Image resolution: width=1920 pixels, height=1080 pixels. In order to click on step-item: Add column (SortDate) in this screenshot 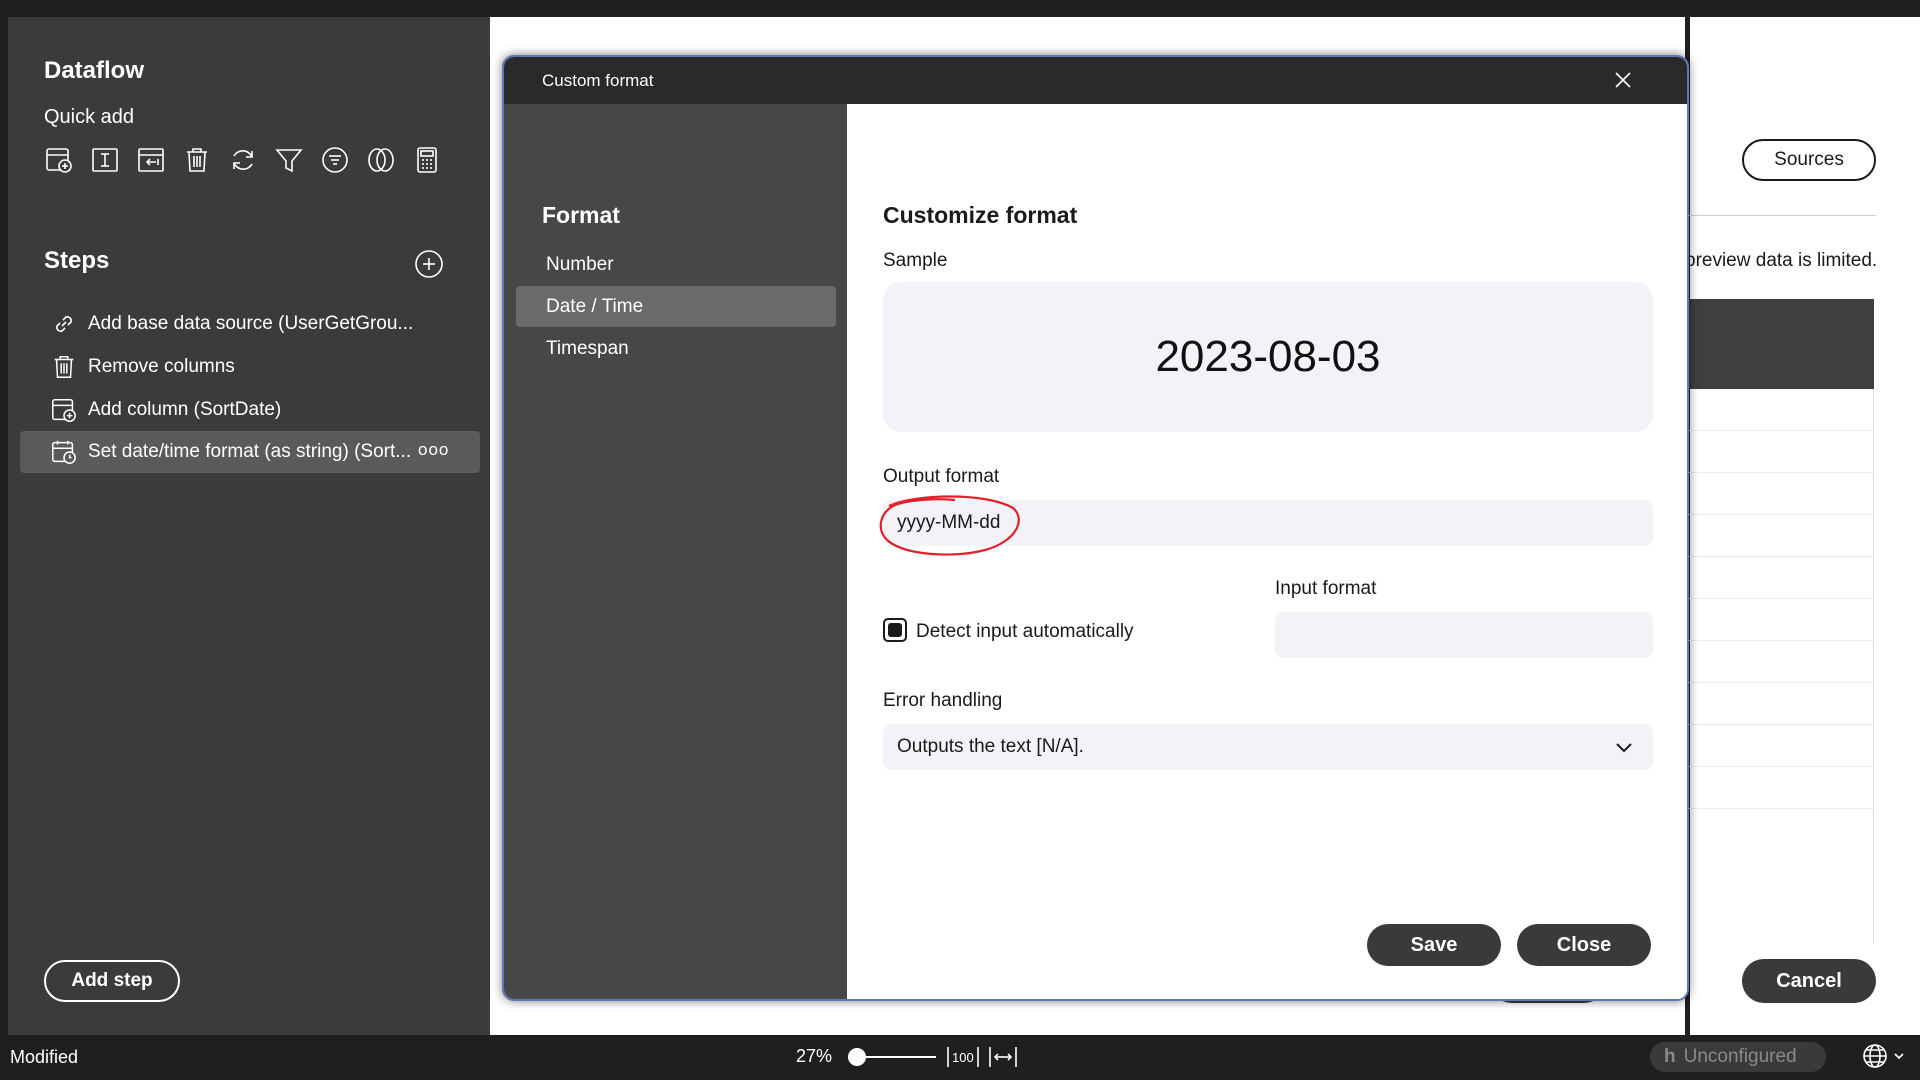, I will do `click(250, 410)`.